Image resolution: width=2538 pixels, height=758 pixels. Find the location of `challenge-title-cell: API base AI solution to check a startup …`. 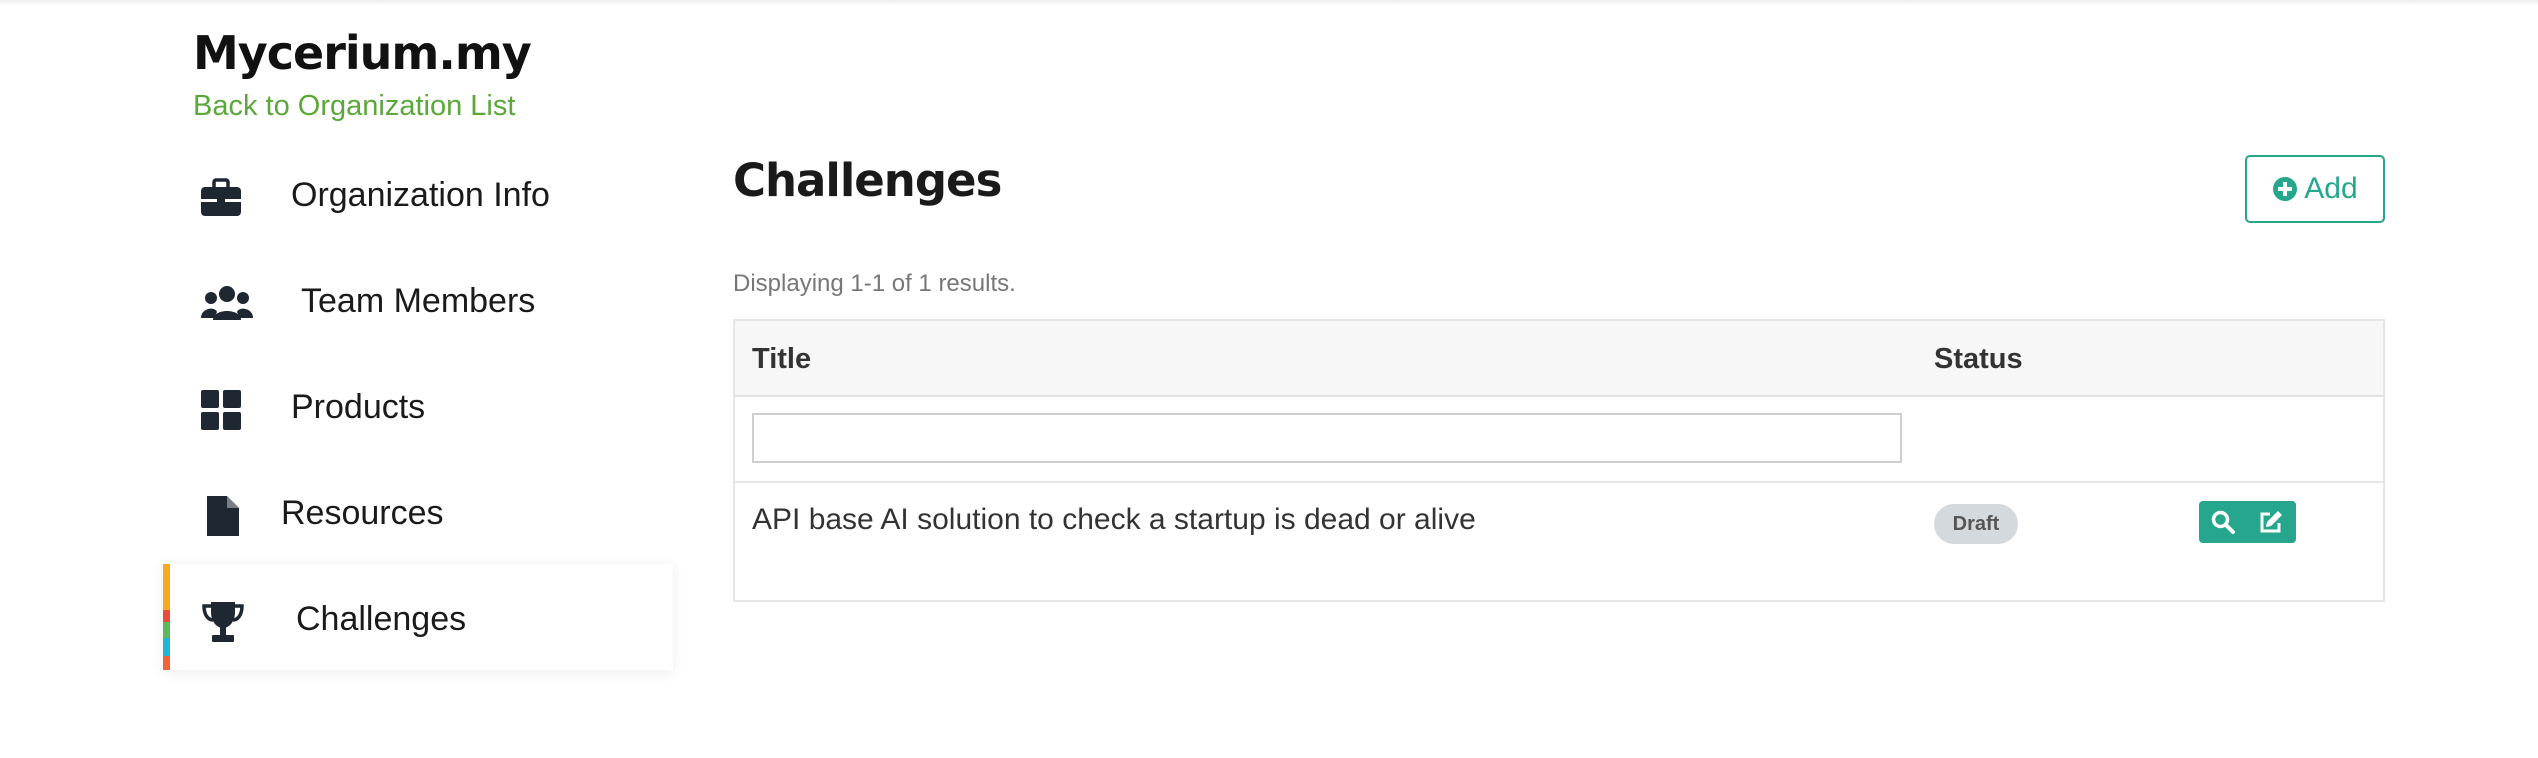

challenge-title-cell: API base AI solution to check a startup … is located at coordinates (1114, 519).